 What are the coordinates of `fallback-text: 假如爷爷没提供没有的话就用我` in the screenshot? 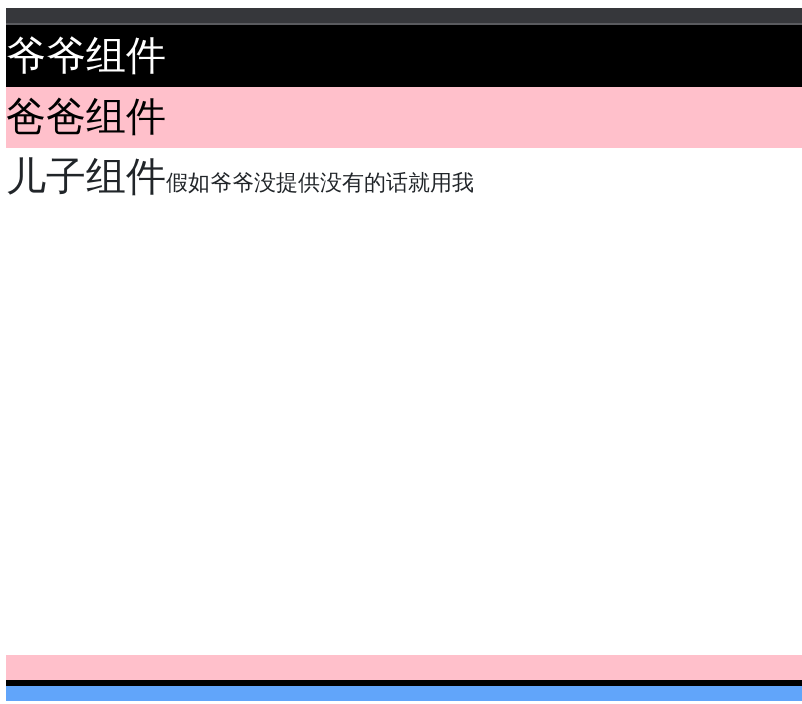 It's located at (320, 184).